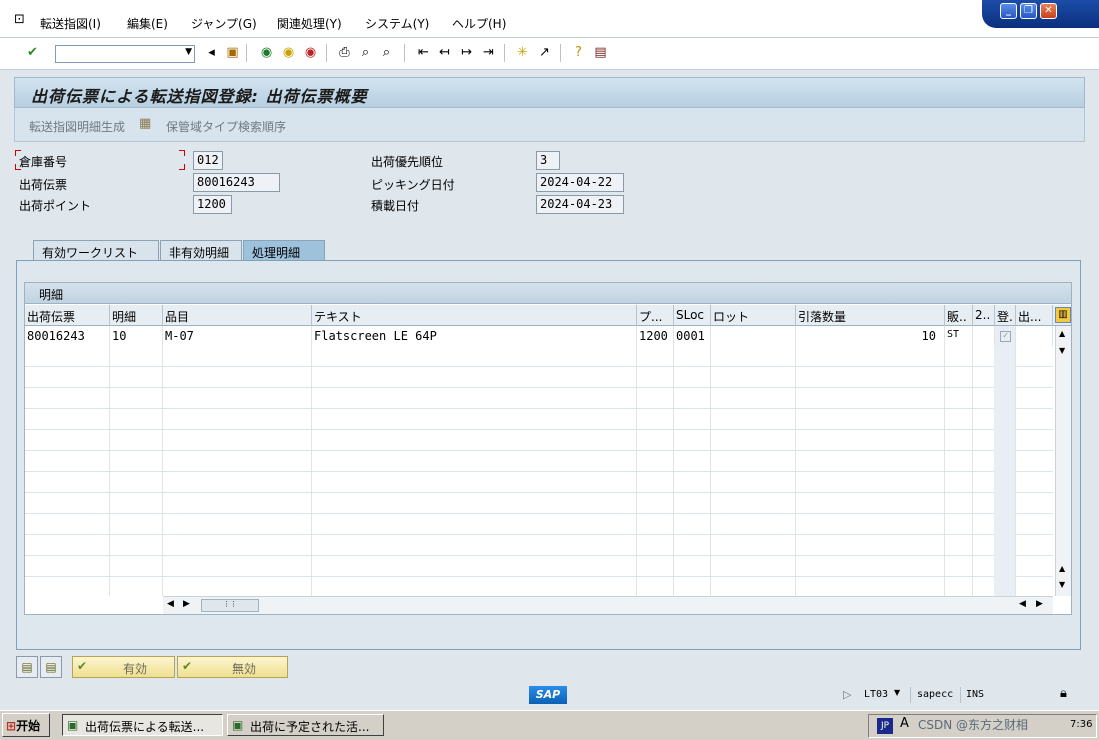 This screenshot has width=1099, height=740. I want to click on find-next-icon: ⌕, so click(386, 52).